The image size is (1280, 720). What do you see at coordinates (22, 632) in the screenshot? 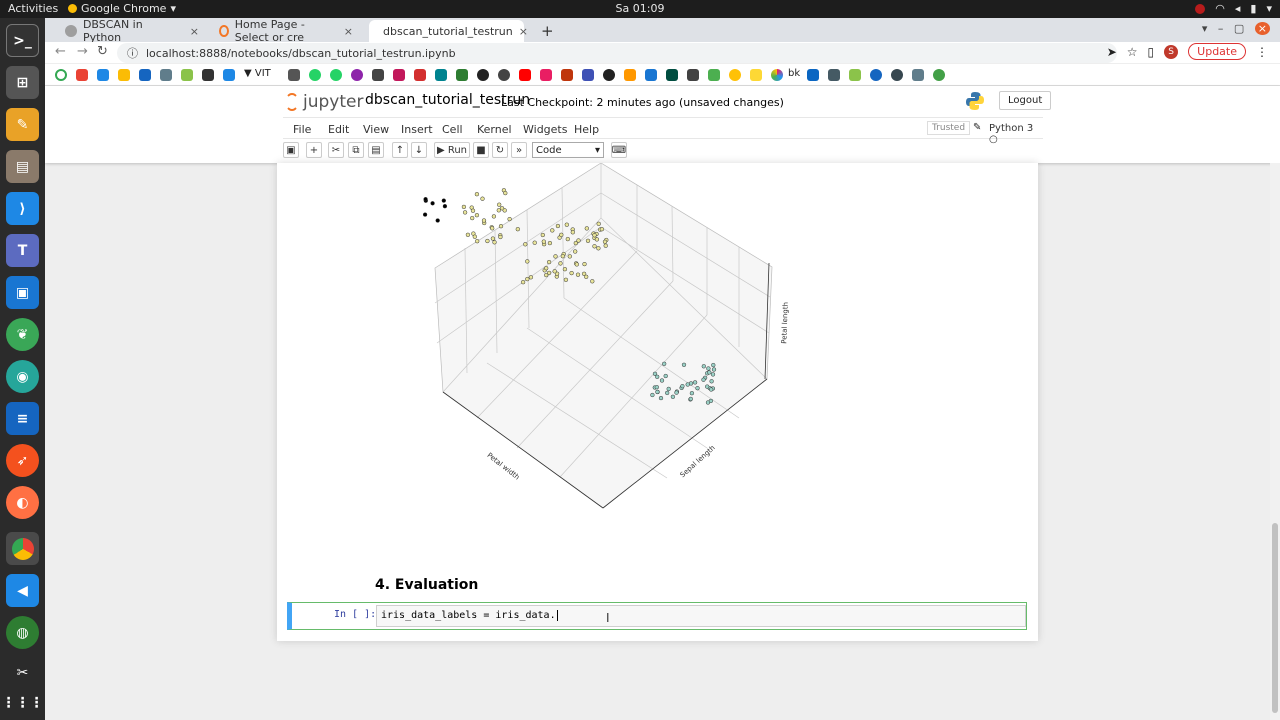
I see `globe-icon: ◍` at bounding box center [22, 632].